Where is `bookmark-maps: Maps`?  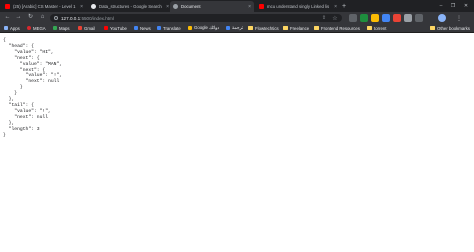 bookmark-maps: Maps is located at coordinates (61, 28).